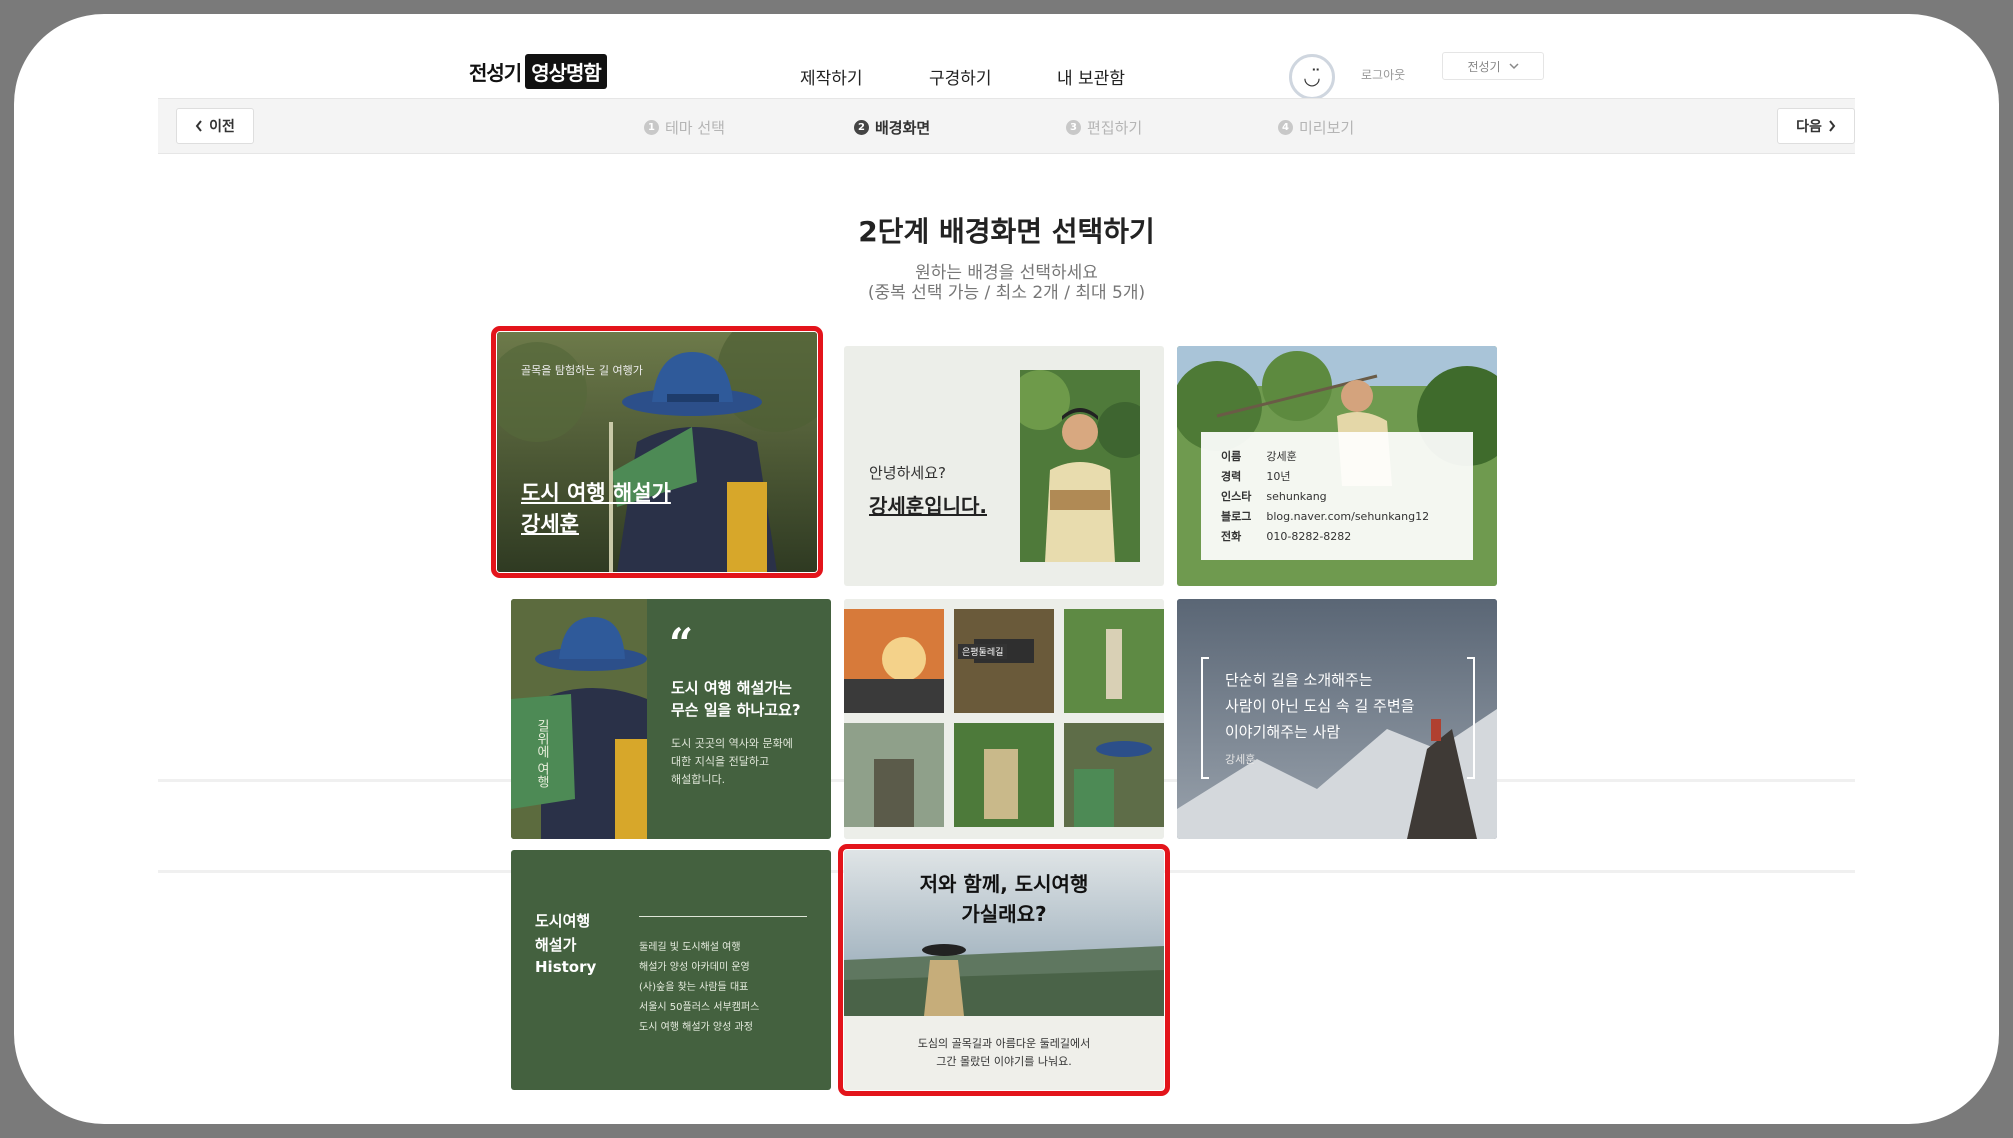  Describe the element at coordinates (651, 127) in the screenshot. I see `step-number: 1` at that location.